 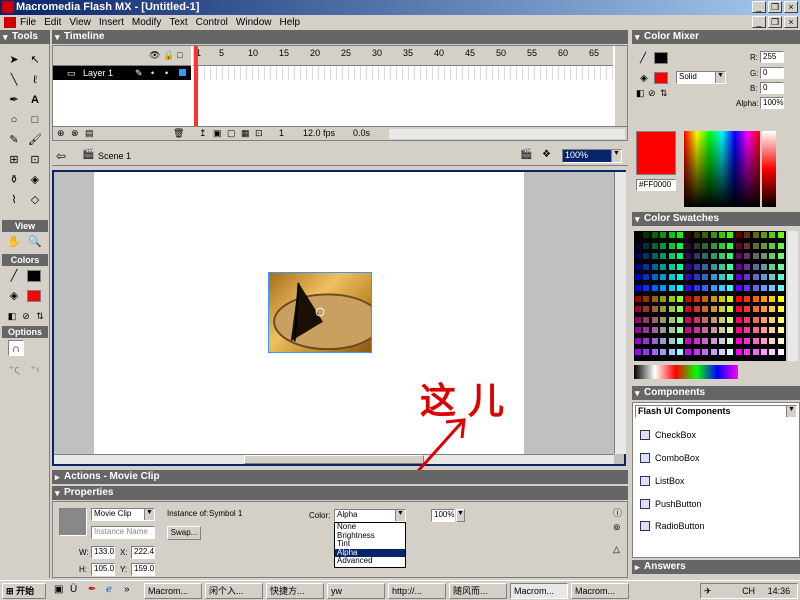 I want to click on color-effect-select: Alpha ▼, so click(x=370, y=515).